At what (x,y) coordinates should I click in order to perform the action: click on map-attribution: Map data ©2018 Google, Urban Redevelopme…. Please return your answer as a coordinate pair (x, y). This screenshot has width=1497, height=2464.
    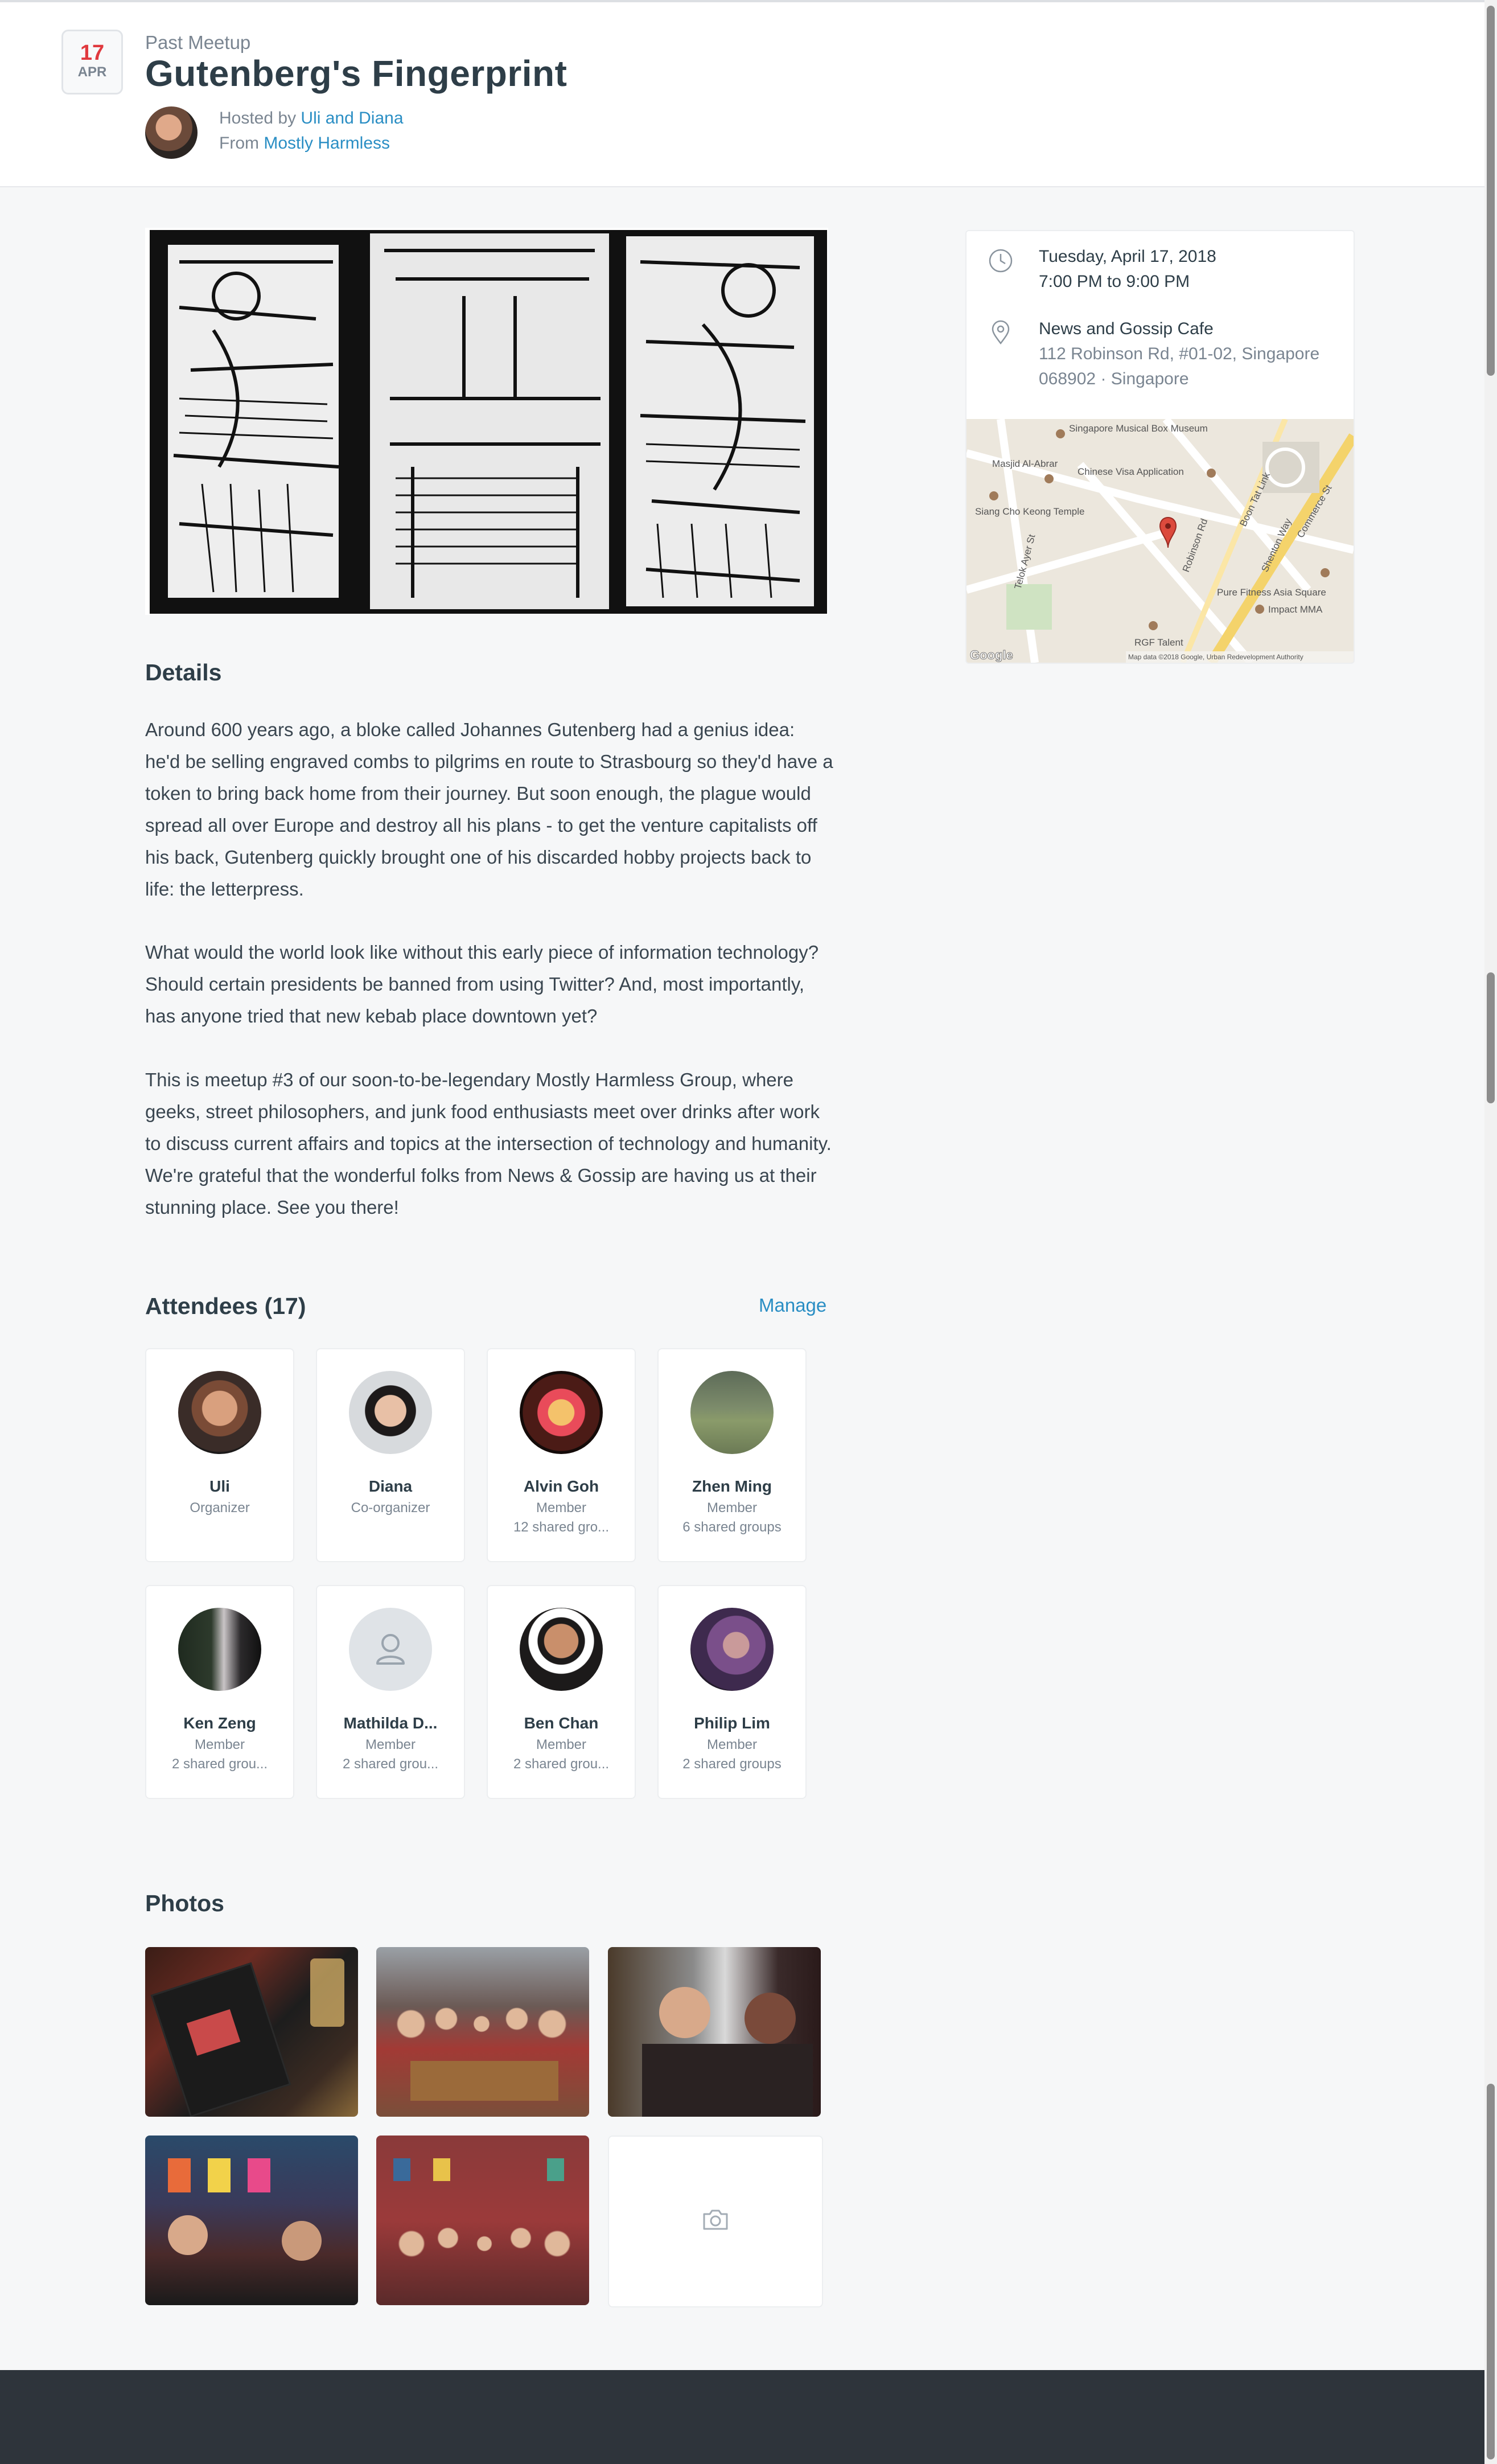
    Looking at the image, I should click on (1215, 657).